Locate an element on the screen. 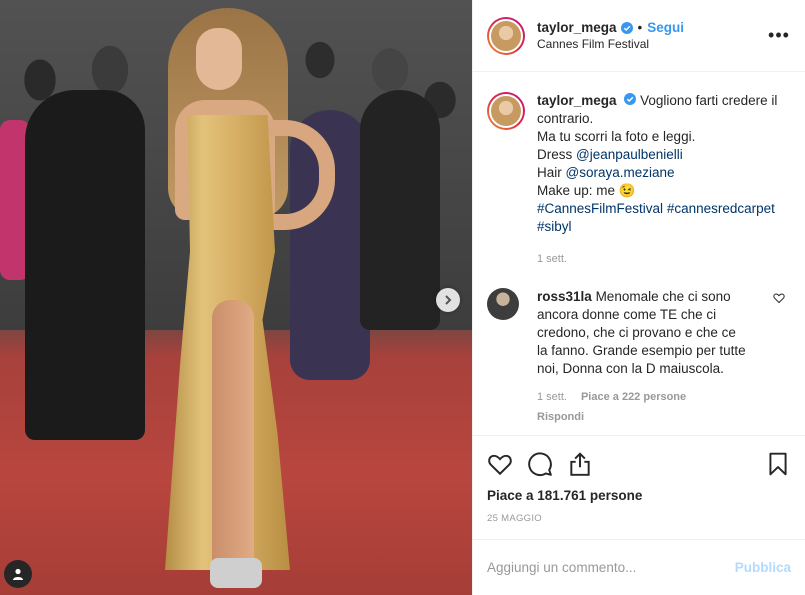 The width and height of the screenshot is (805, 595). photo-model-shoe is located at coordinates (236, 573).